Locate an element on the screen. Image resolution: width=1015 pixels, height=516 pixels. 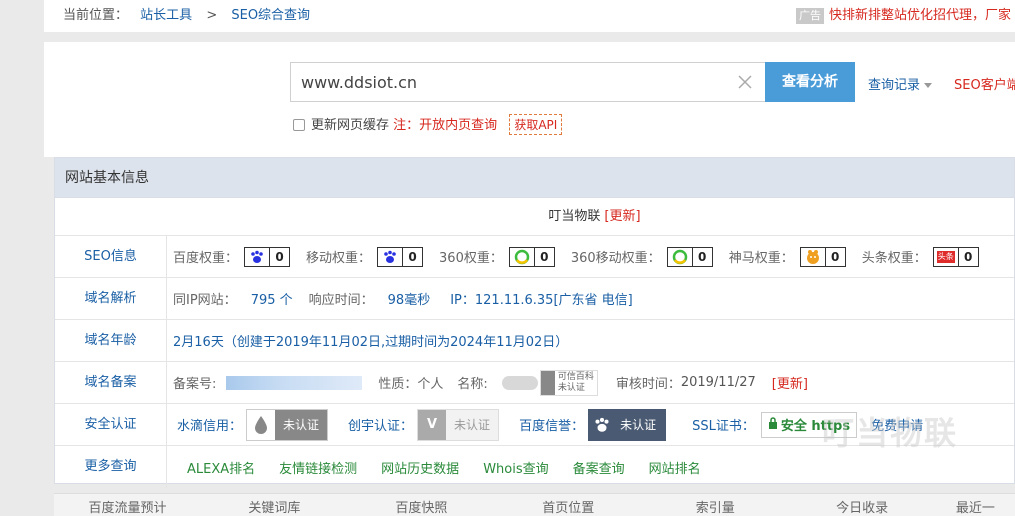
weight-mobile: 移动权重： 0 is located at coordinates (365, 256).